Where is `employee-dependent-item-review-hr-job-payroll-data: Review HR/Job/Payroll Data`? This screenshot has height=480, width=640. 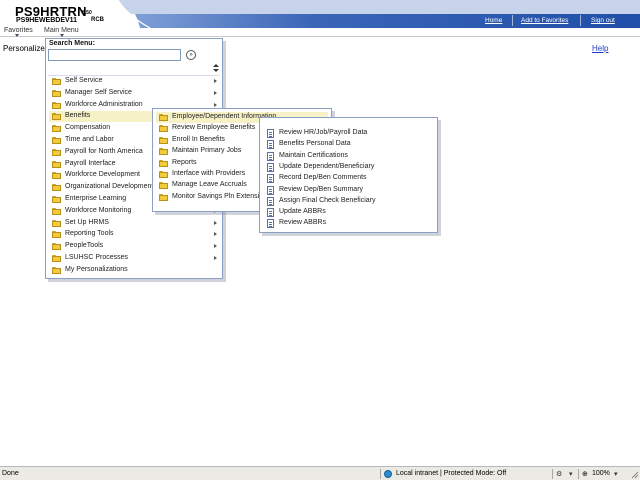 employee-dependent-item-review-hr-job-payroll-data: Review HR/Job/Payroll Data is located at coordinates (348, 133).